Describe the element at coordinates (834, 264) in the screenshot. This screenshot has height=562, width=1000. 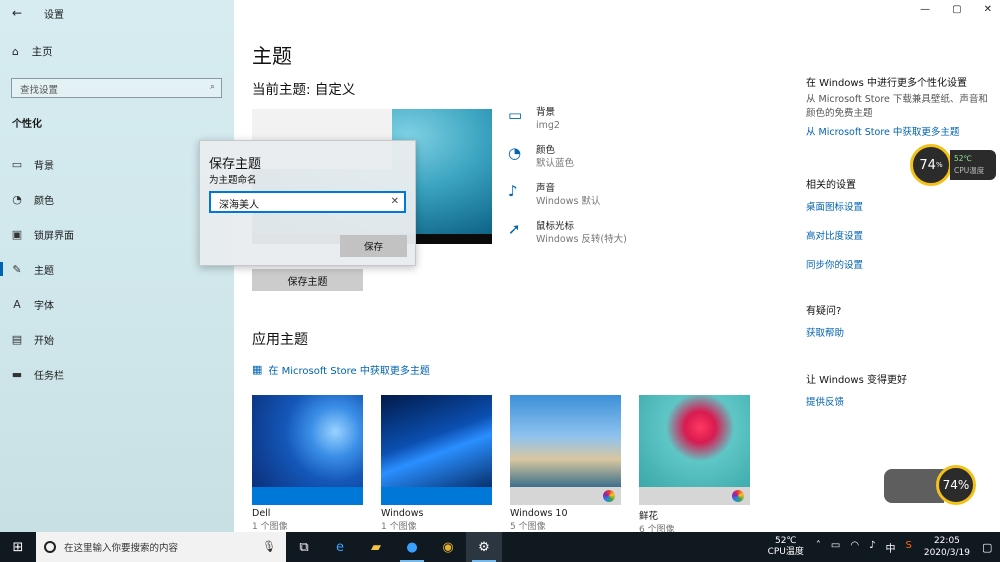
I see `sync-settings-link: 同步你的设置` at that location.